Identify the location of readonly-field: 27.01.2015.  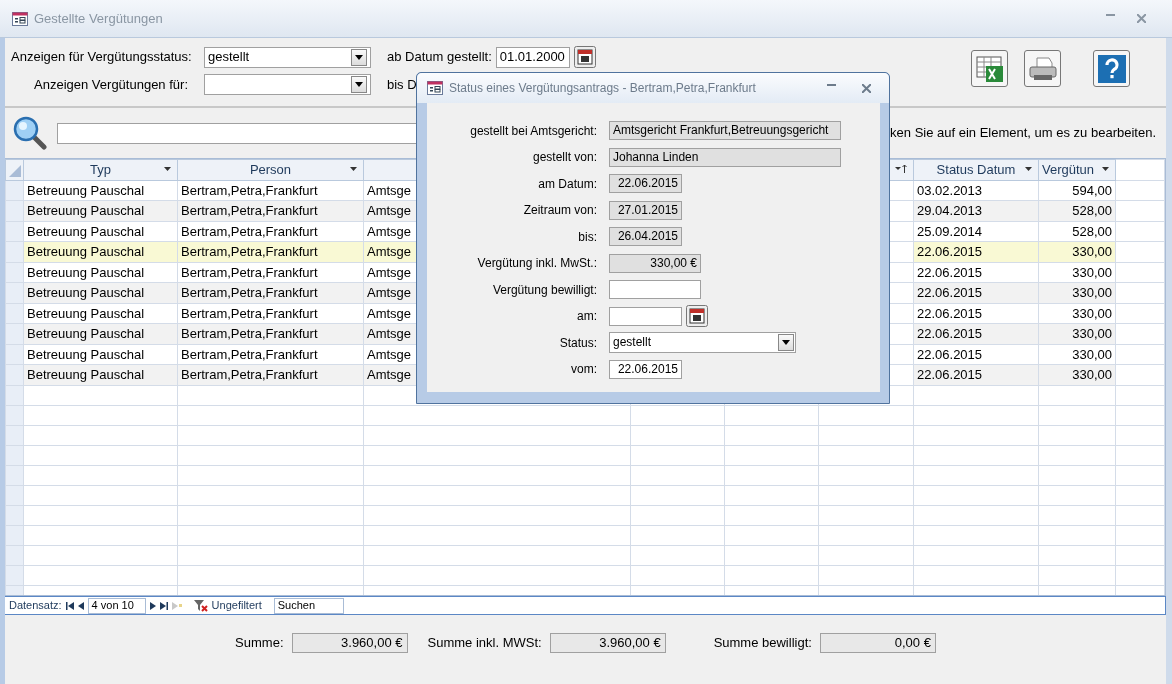
(645, 210).